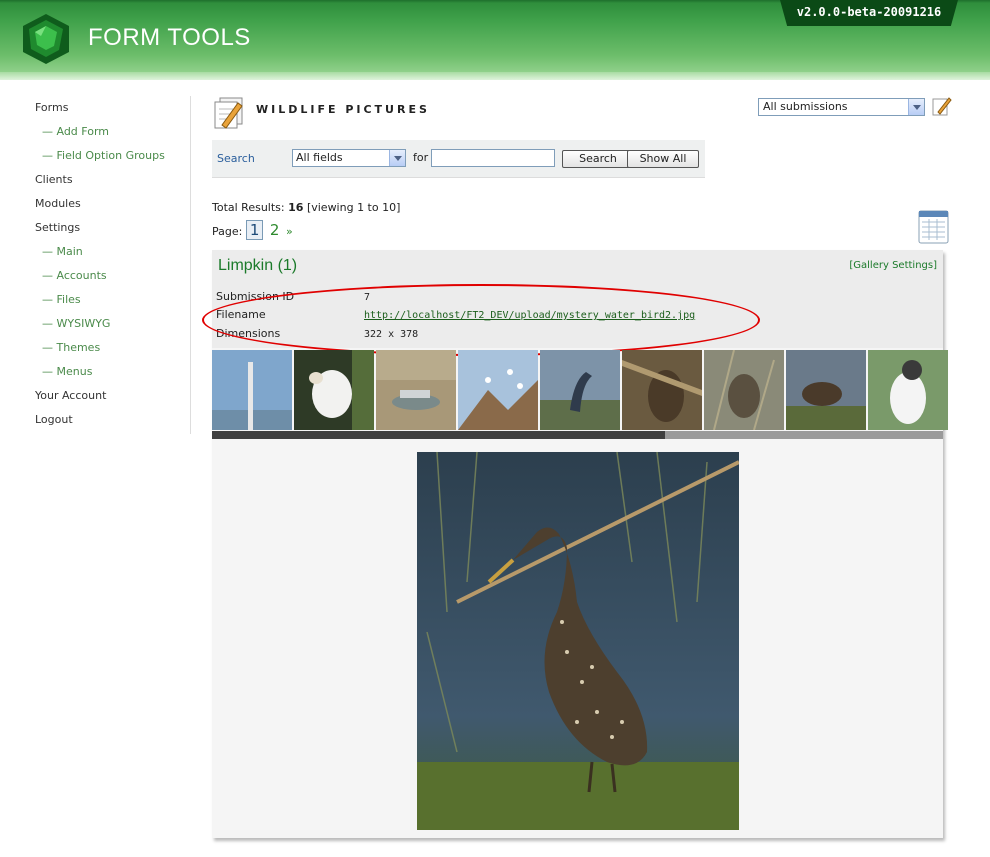 The height and width of the screenshot is (857, 990). Describe the element at coordinates (115, 396) in the screenshot. I see `sidebar-item-your-account: Your Account` at that location.